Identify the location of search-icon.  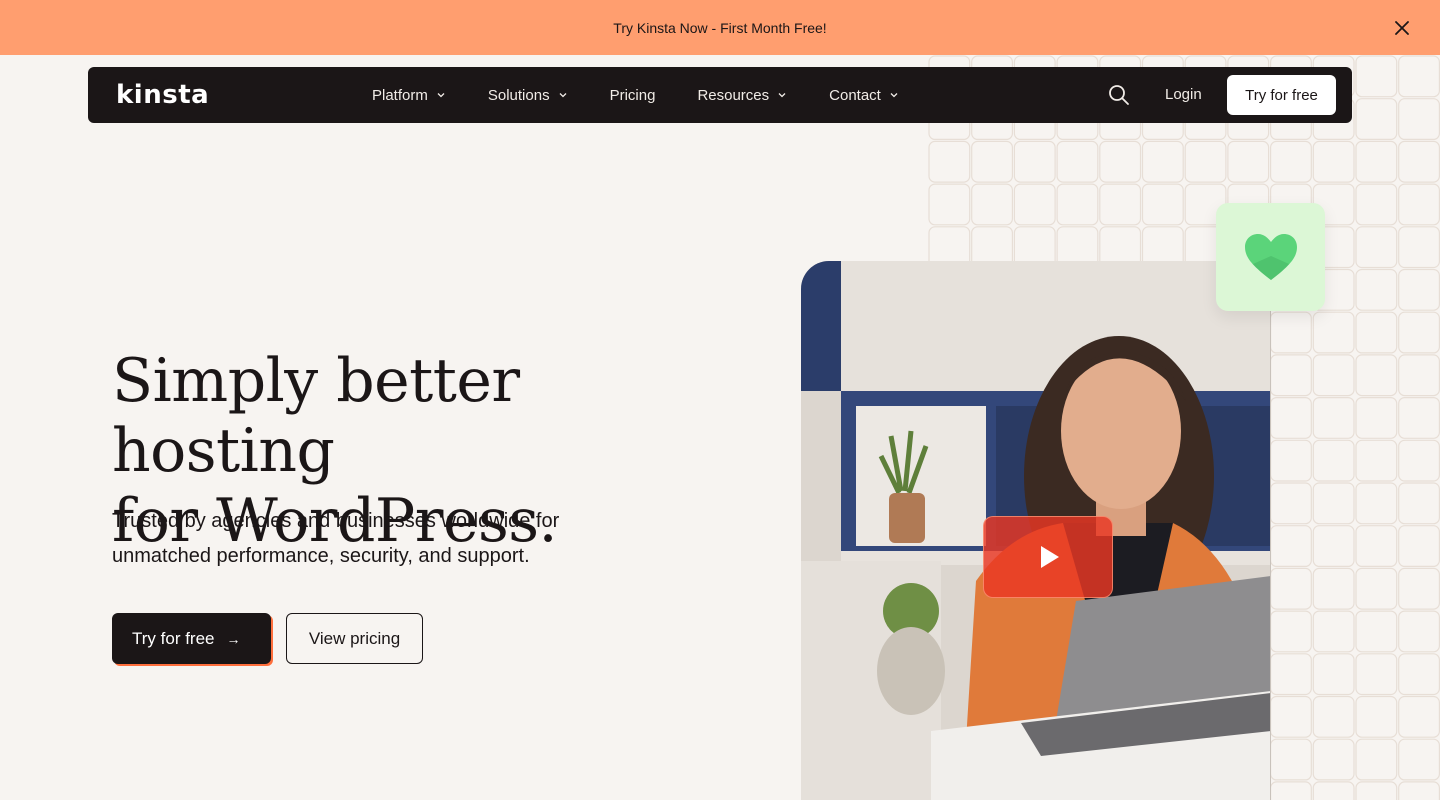
(1119, 95).